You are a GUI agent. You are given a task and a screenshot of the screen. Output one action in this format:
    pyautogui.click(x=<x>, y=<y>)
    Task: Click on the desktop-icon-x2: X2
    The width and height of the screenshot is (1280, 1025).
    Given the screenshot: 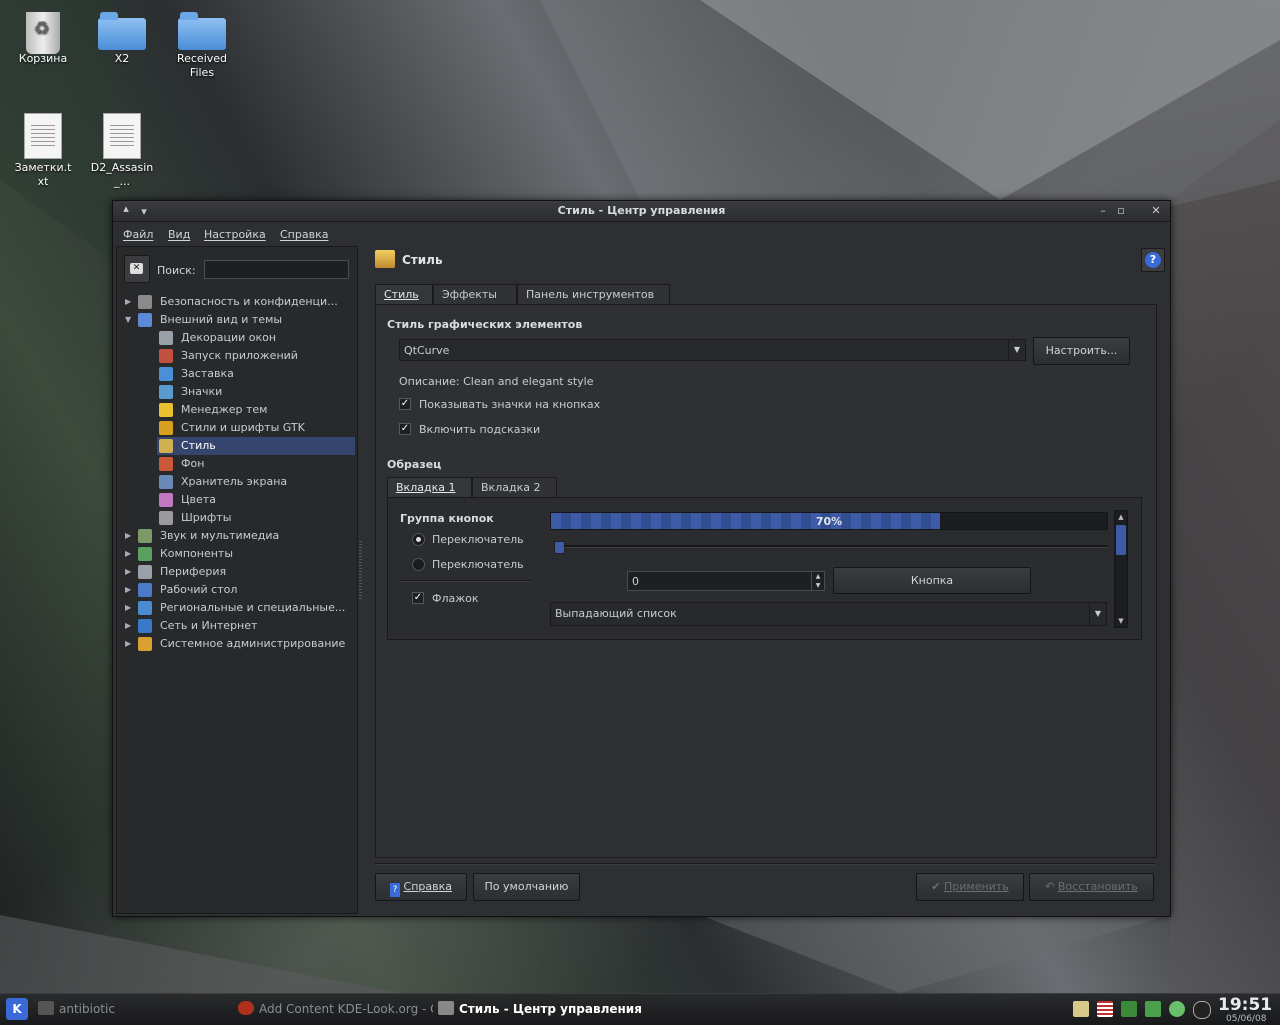 What is the action you would take?
    pyautogui.click(x=122, y=37)
    